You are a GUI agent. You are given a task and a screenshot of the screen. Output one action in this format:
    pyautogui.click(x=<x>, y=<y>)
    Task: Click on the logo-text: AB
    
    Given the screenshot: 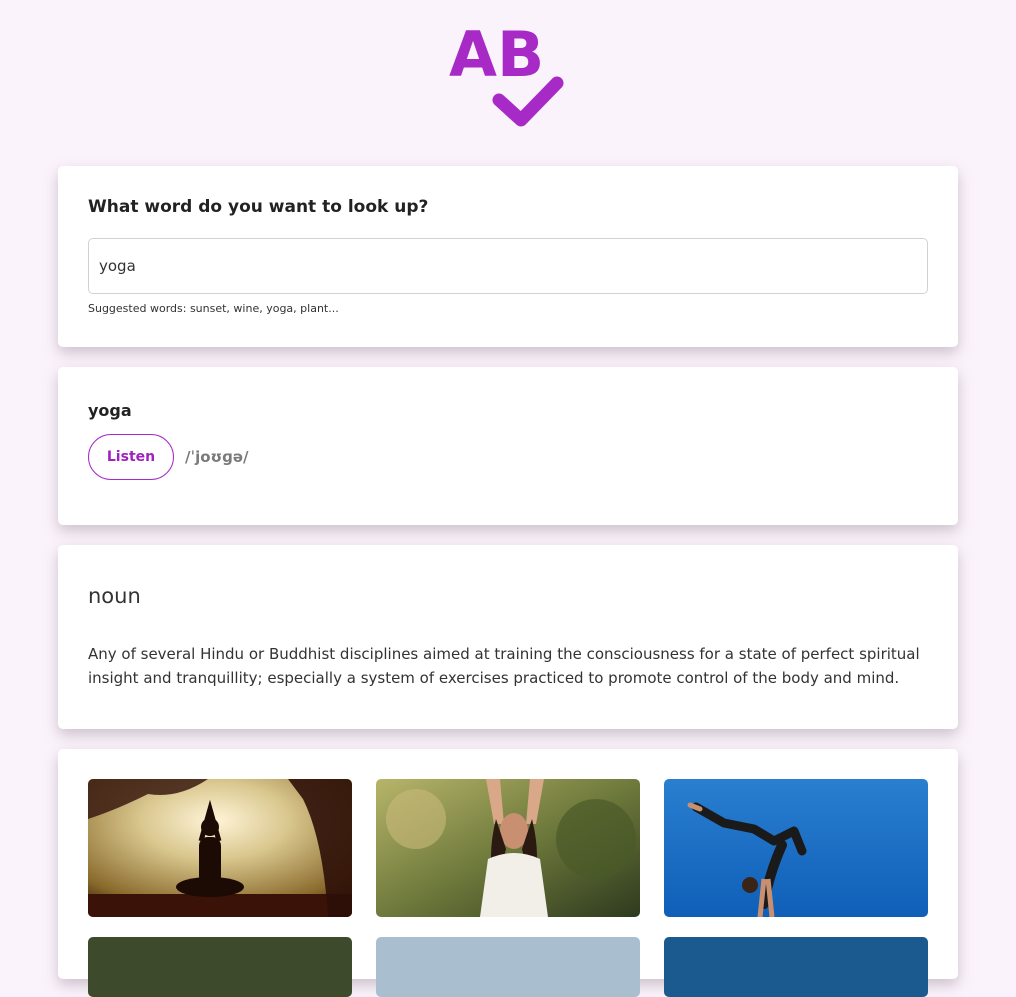 What is the action you would take?
    pyautogui.click(x=496, y=57)
    